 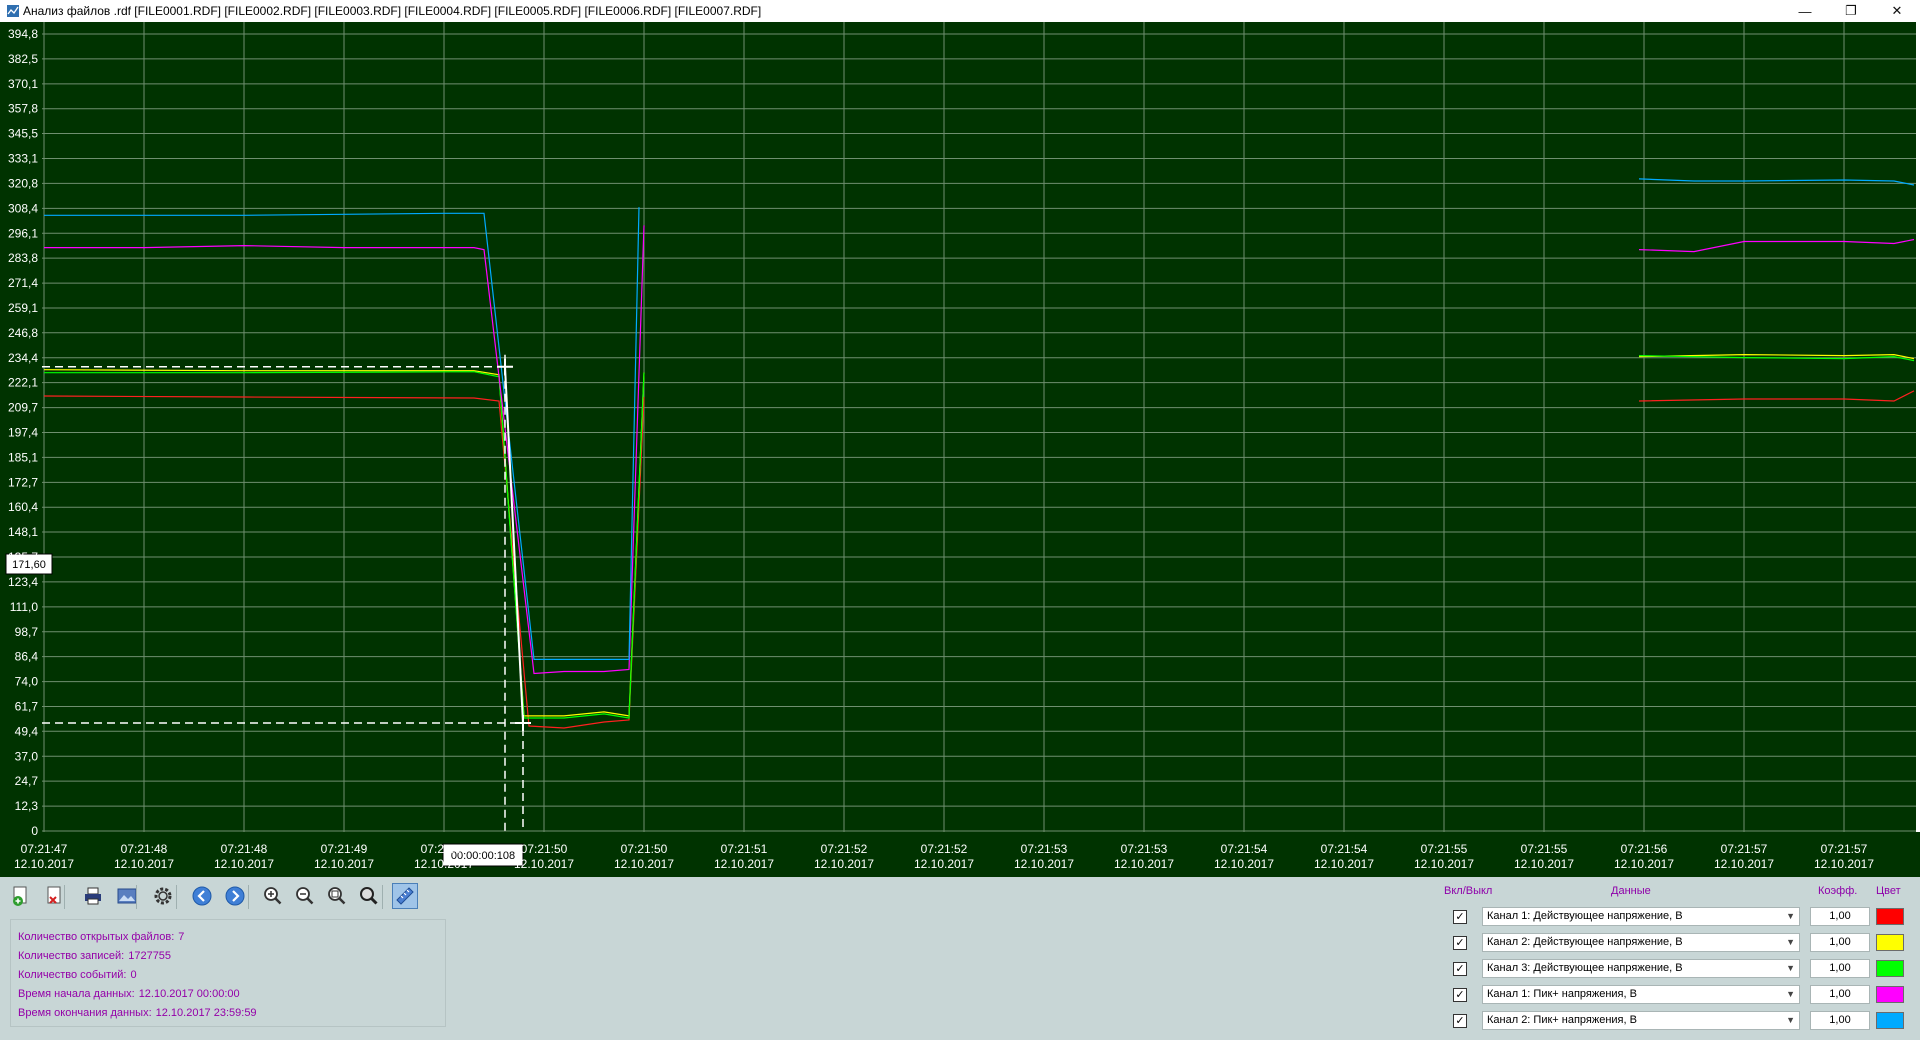 I want to click on y-tick-label: 37,0, so click(x=27, y=756).